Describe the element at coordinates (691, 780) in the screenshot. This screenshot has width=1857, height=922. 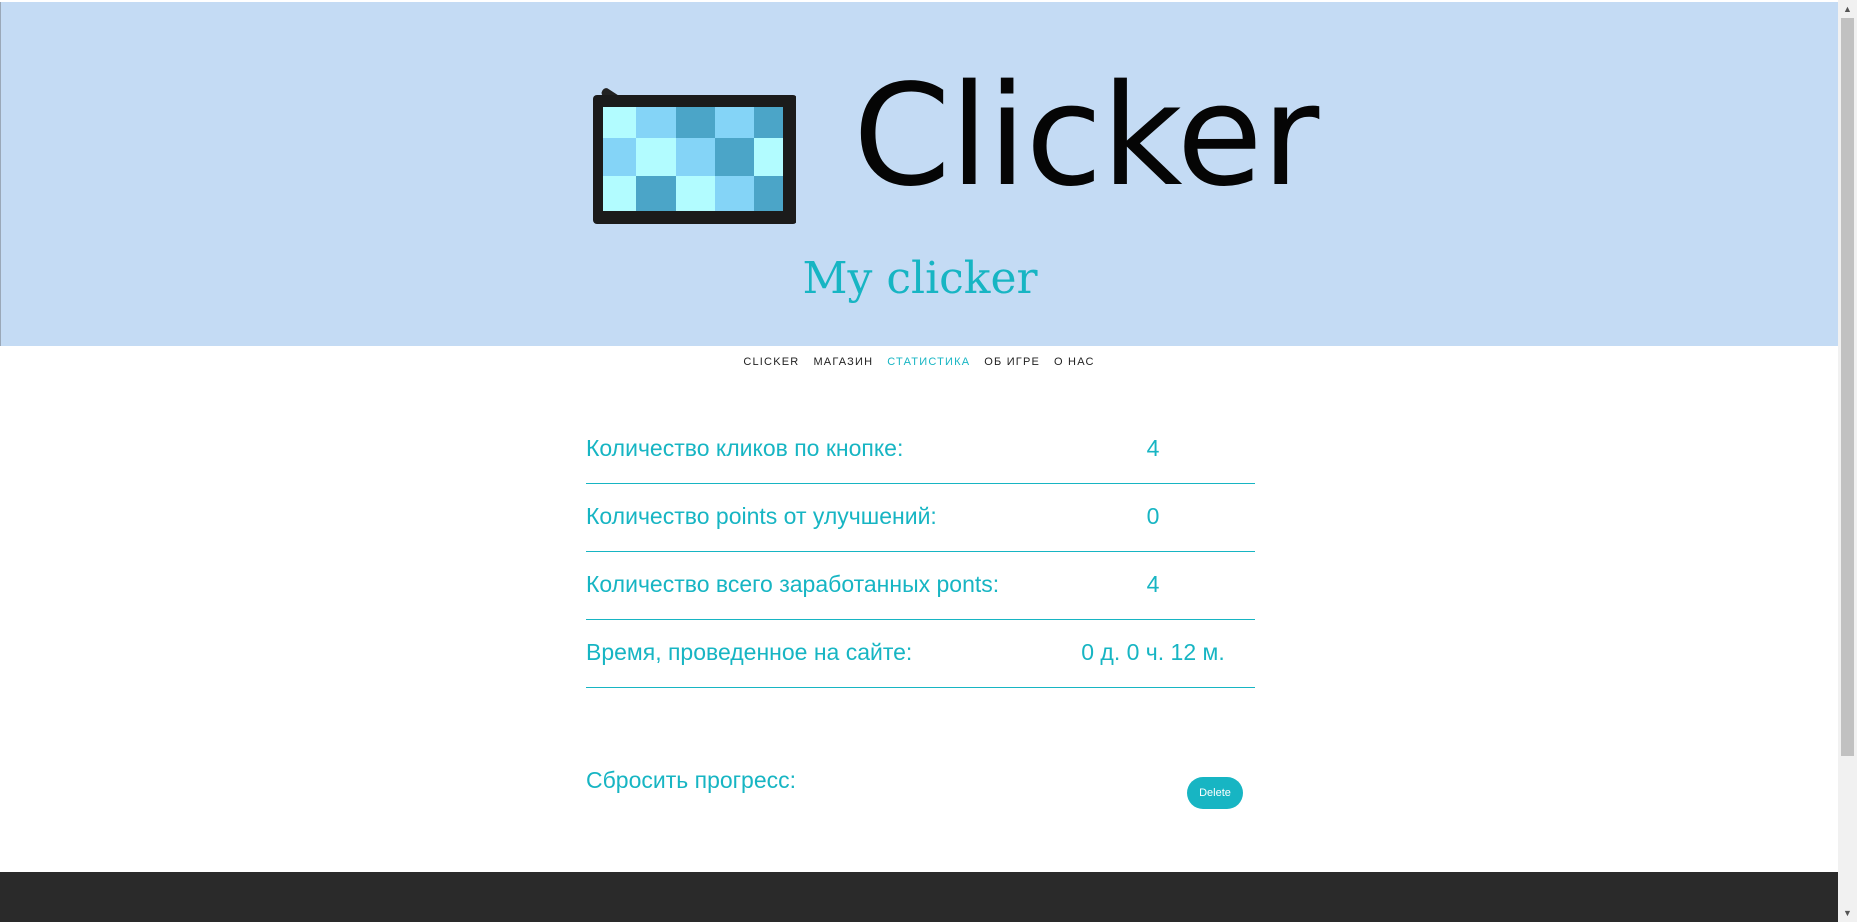
I see `reset-progress-label: Сбросить прогресс:` at that location.